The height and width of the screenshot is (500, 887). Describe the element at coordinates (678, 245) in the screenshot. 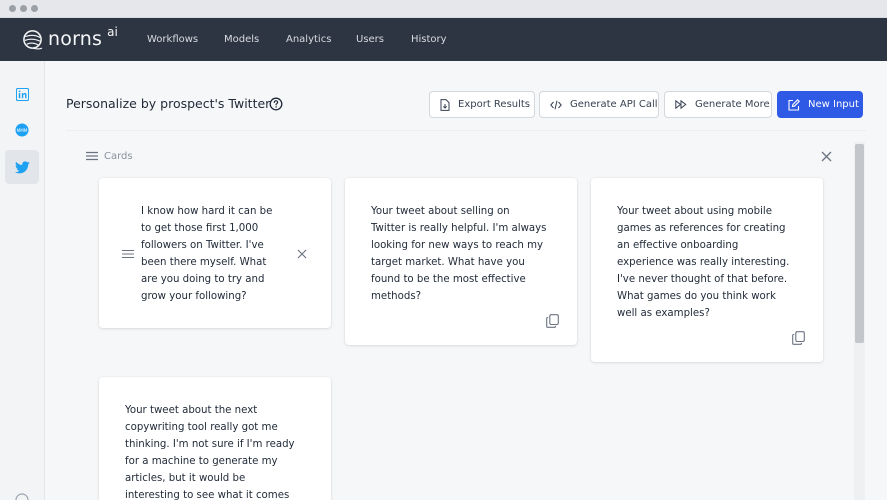

I see `card-line: an effective onboarding` at that location.